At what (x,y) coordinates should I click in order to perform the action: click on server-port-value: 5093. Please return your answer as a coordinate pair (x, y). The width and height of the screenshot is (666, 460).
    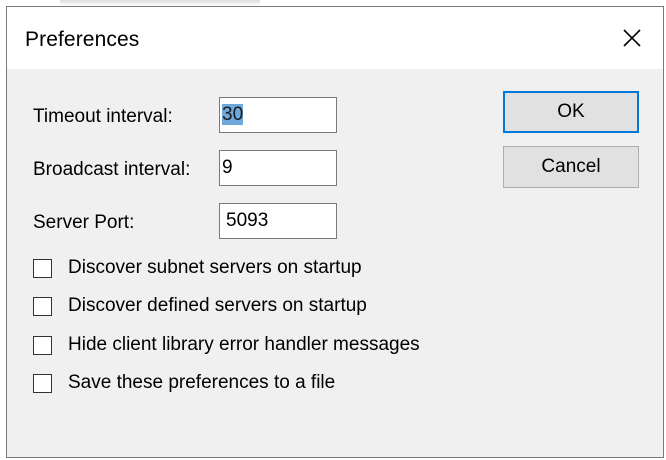
    Looking at the image, I should click on (247, 220).